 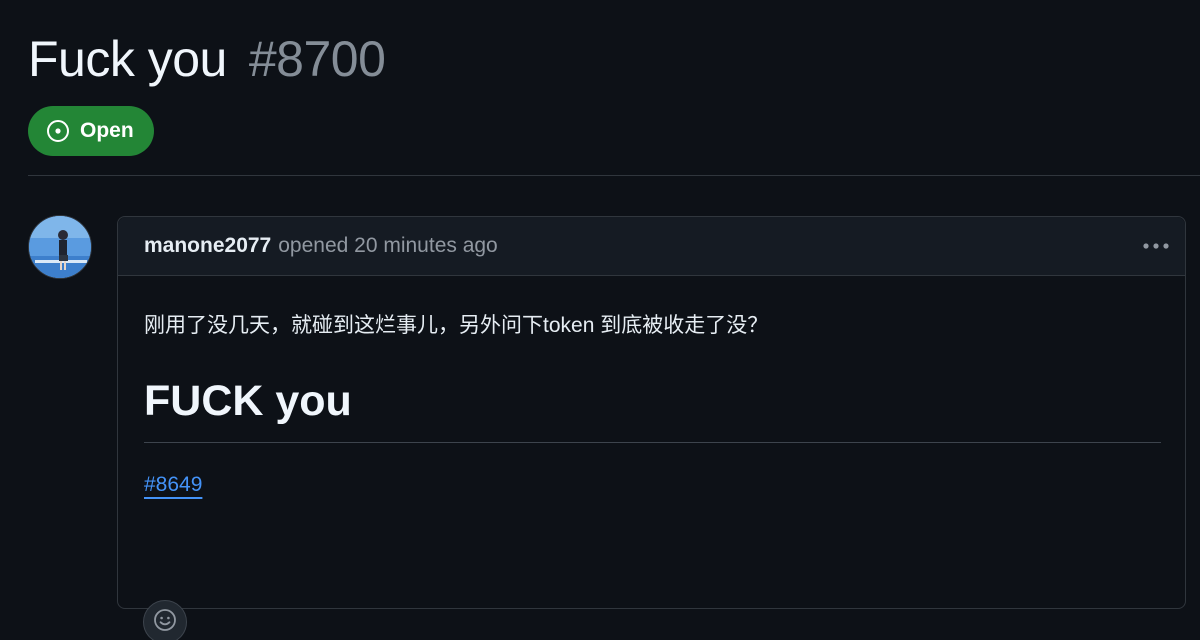 I want to click on header-divider, so click(x=614, y=175).